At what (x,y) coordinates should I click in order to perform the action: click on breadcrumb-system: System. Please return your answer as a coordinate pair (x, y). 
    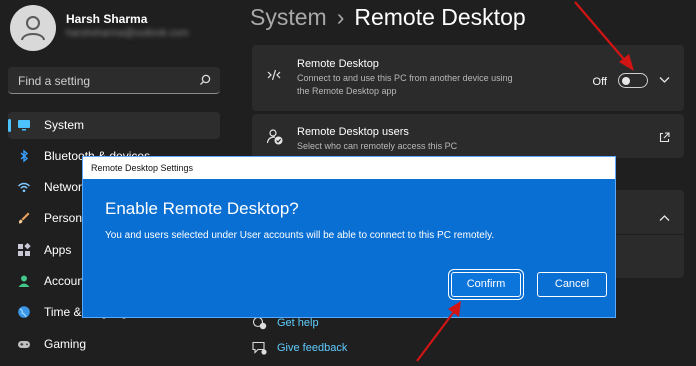
    Looking at the image, I should click on (288, 17).